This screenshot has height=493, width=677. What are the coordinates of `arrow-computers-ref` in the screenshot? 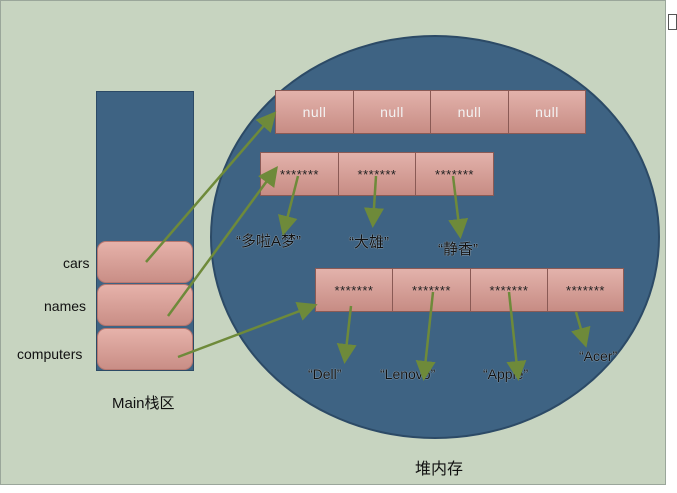 It's located at (247, 330).